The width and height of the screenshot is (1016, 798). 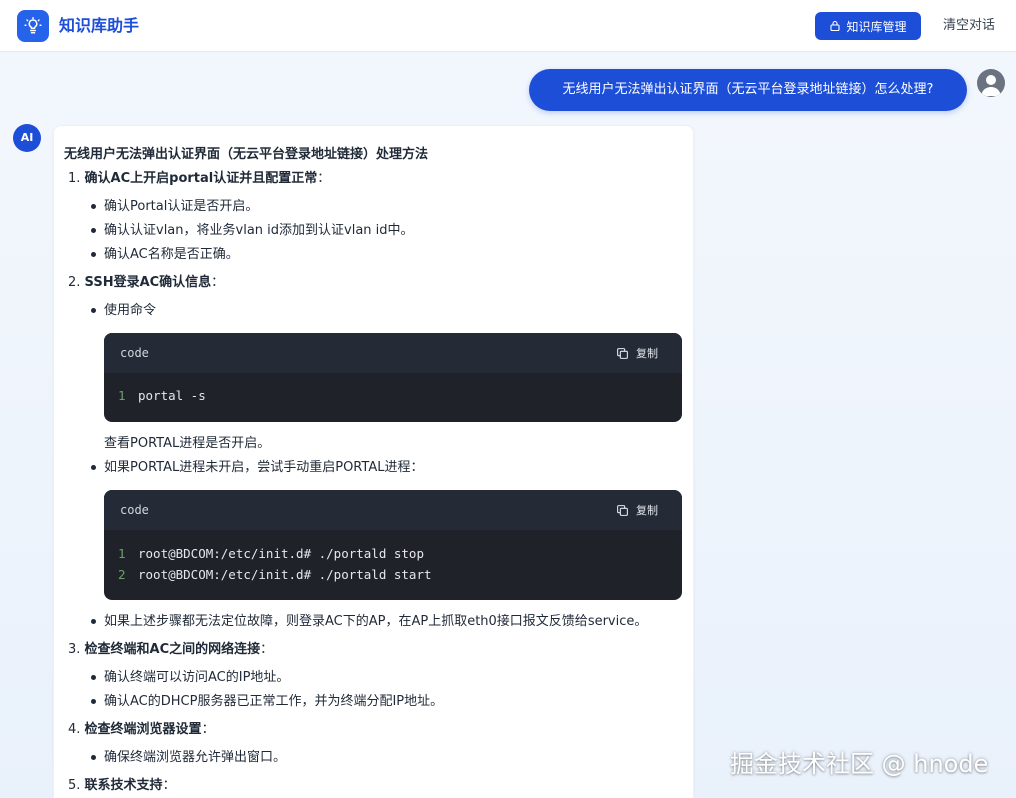 I want to click on code-block: code 复制 1 portal -s, so click(x=393, y=377).